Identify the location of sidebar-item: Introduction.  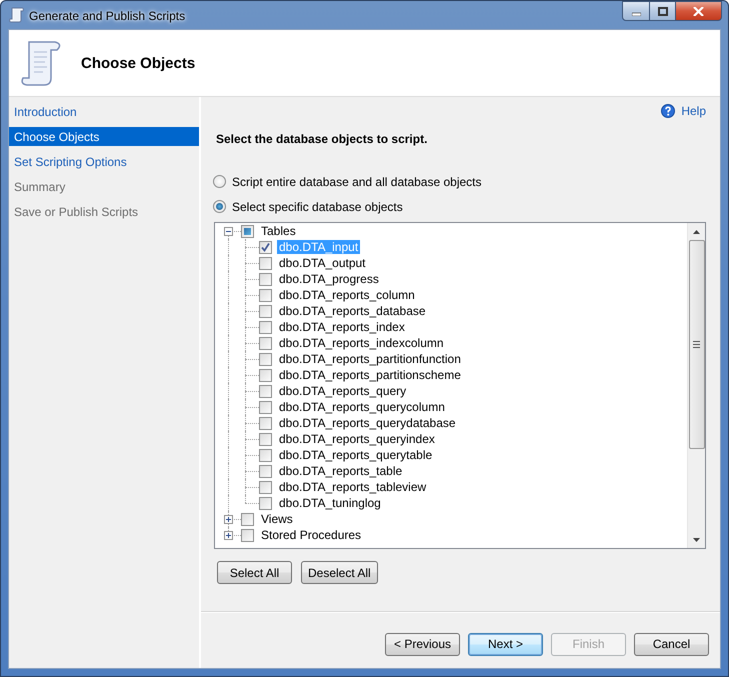
(104, 111).